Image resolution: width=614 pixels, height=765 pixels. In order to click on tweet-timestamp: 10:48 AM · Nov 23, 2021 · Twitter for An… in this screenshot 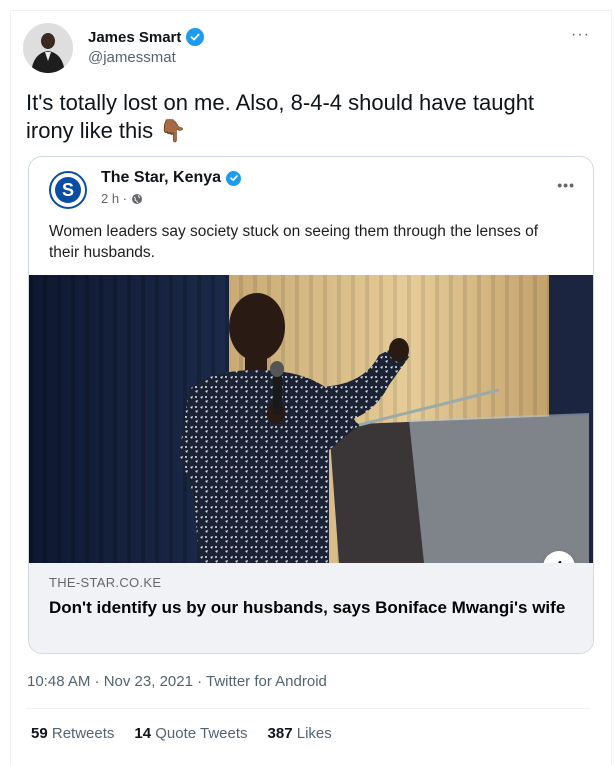, I will do `click(177, 681)`.